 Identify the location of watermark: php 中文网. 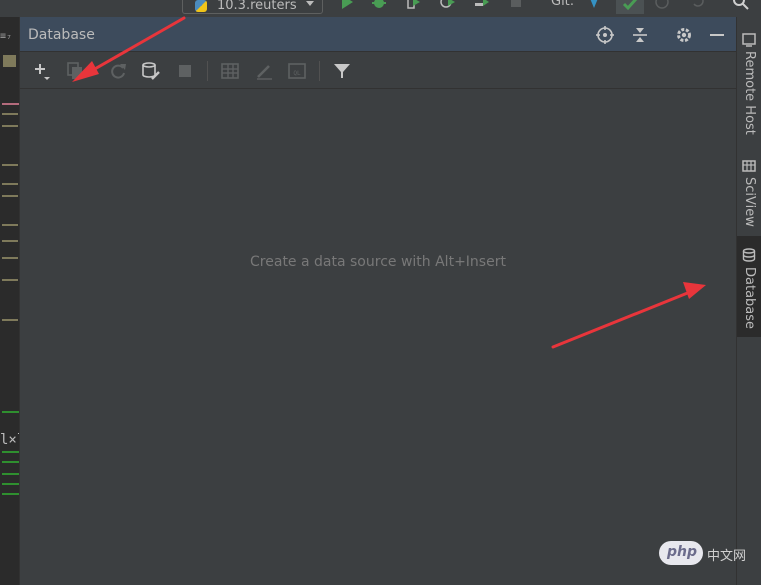
(709, 553).